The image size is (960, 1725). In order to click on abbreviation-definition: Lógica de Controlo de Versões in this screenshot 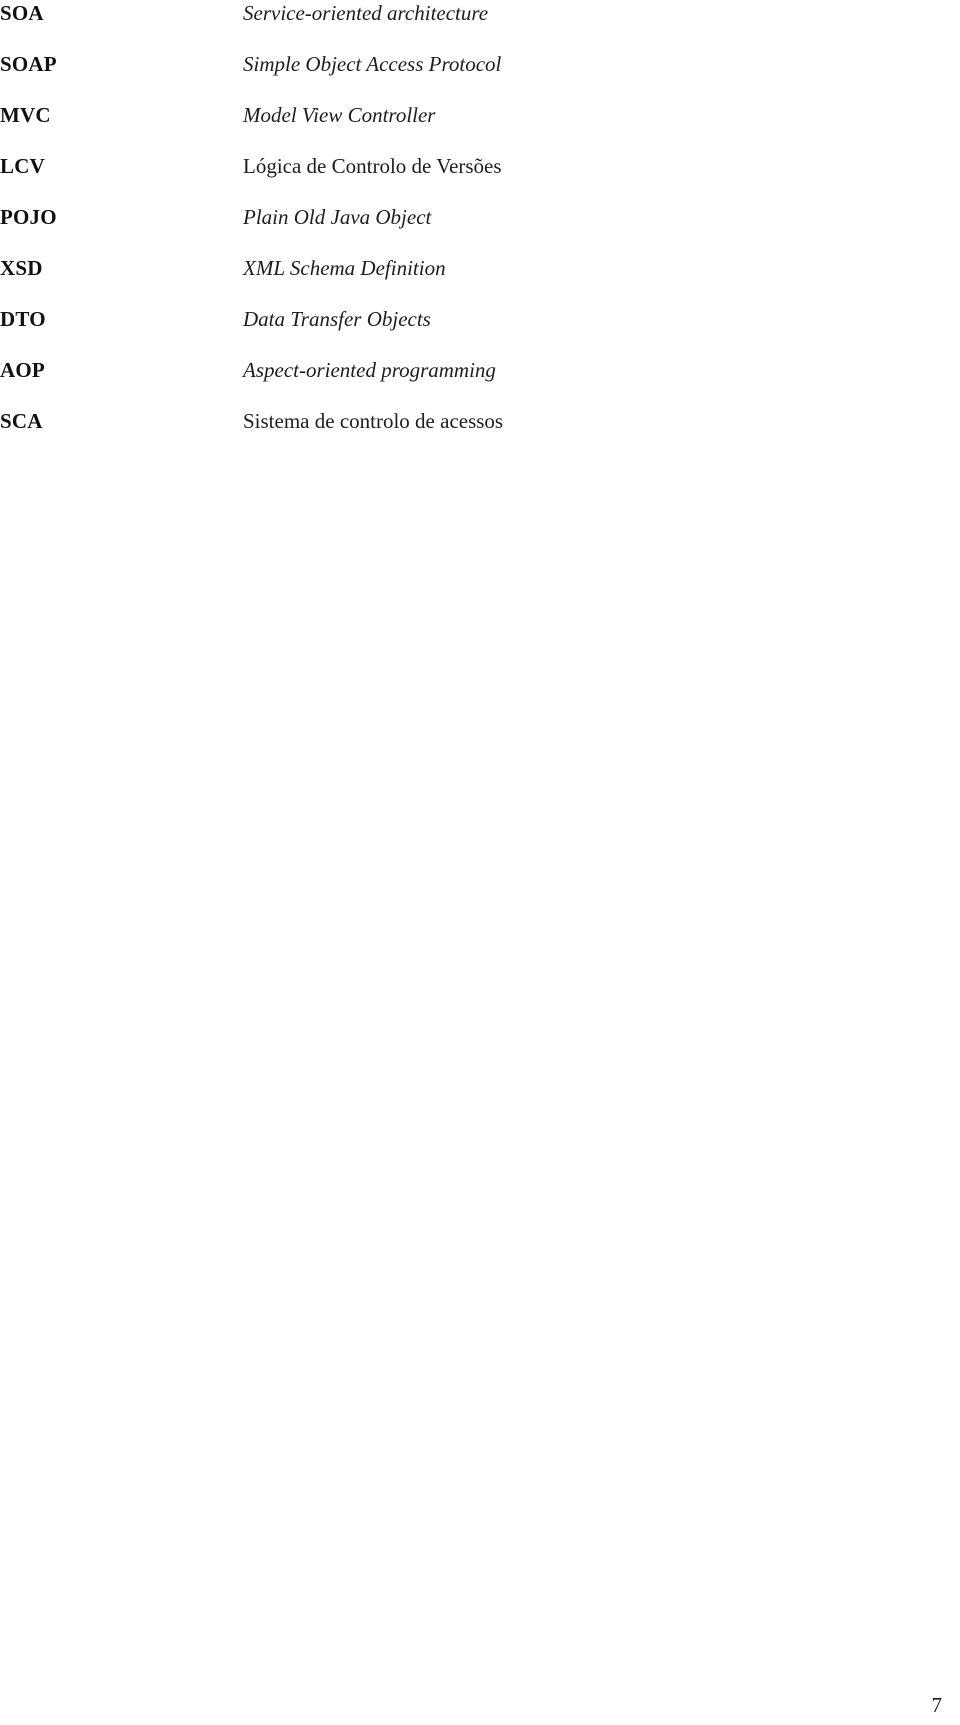, I will do `click(372, 166)`.